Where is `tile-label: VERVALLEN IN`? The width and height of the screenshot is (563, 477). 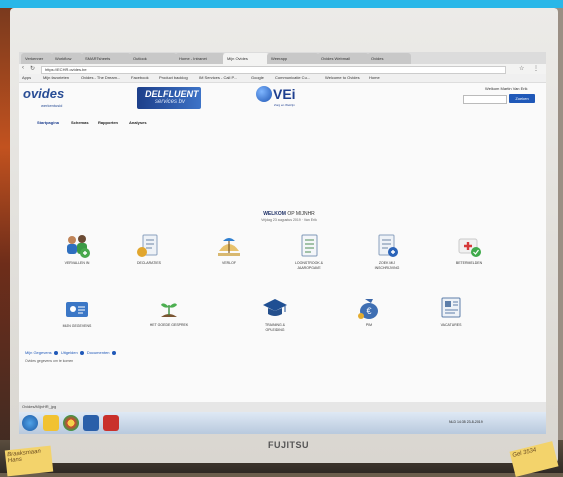 tile-label: VERVALLEN IN is located at coordinates (77, 263).